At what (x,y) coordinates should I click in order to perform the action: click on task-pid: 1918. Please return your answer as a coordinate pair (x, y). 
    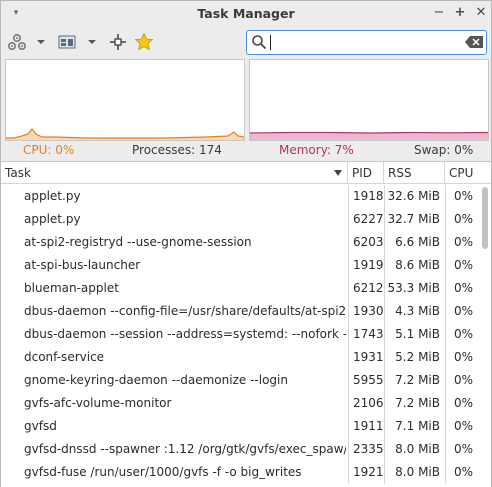
    Looking at the image, I should click on (368, 196).